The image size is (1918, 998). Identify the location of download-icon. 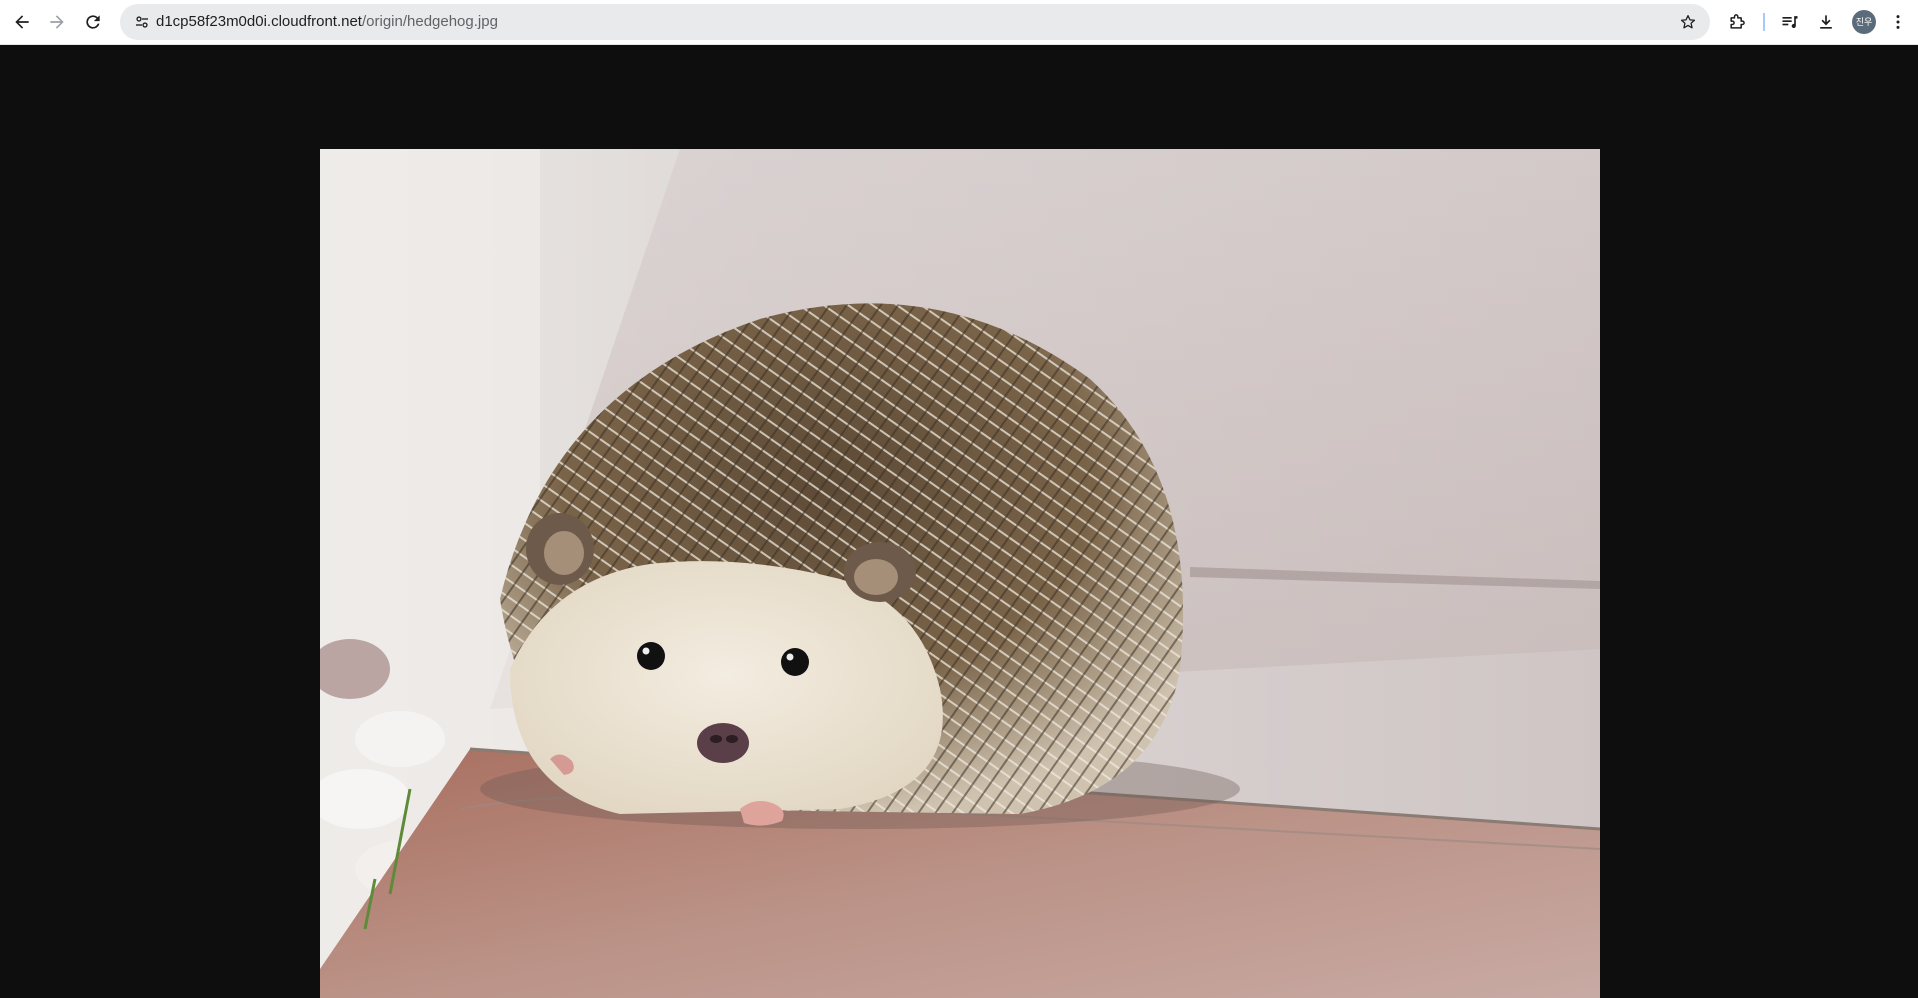
(1826, 22).